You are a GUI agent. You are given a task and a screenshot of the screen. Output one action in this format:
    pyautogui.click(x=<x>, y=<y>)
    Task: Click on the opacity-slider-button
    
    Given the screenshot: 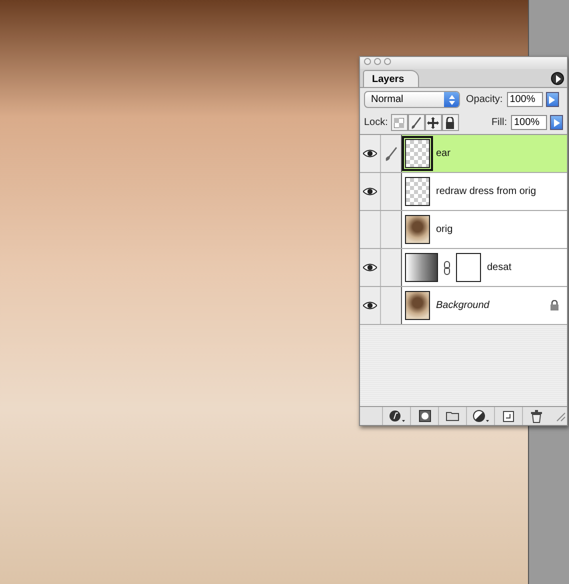 What is the action you would take?
    pyautogui.click(x=552, y=99)
    